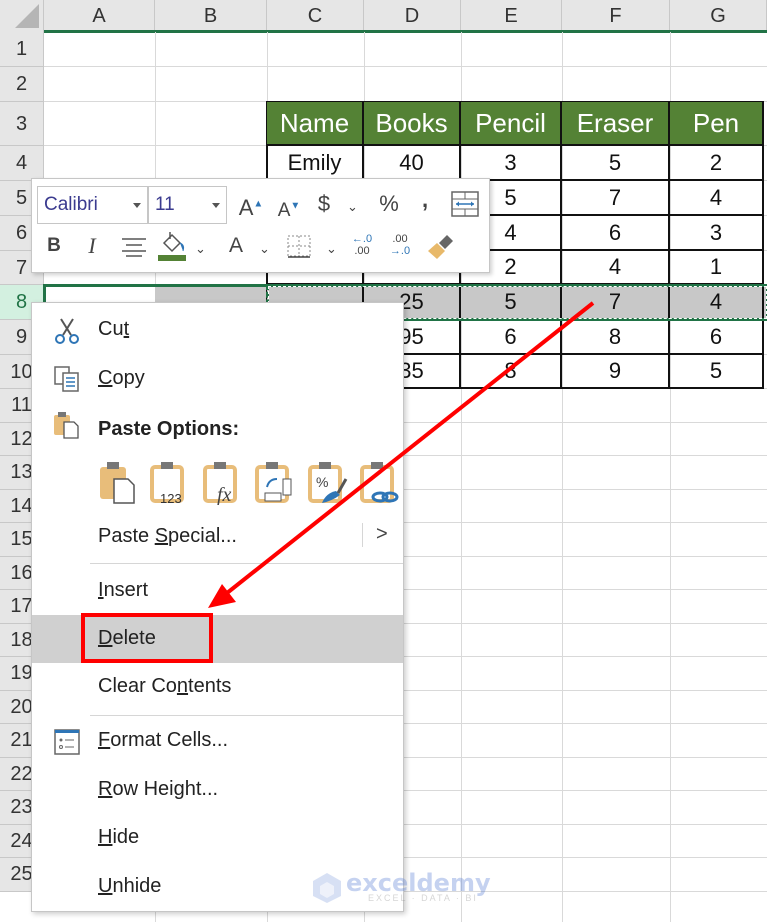 This screenshot has width=767, height=922. What do you see at coordinates (425, 200) in the screenshot?
I see `comma-style-button: ,` at bounding box center [425, 200].